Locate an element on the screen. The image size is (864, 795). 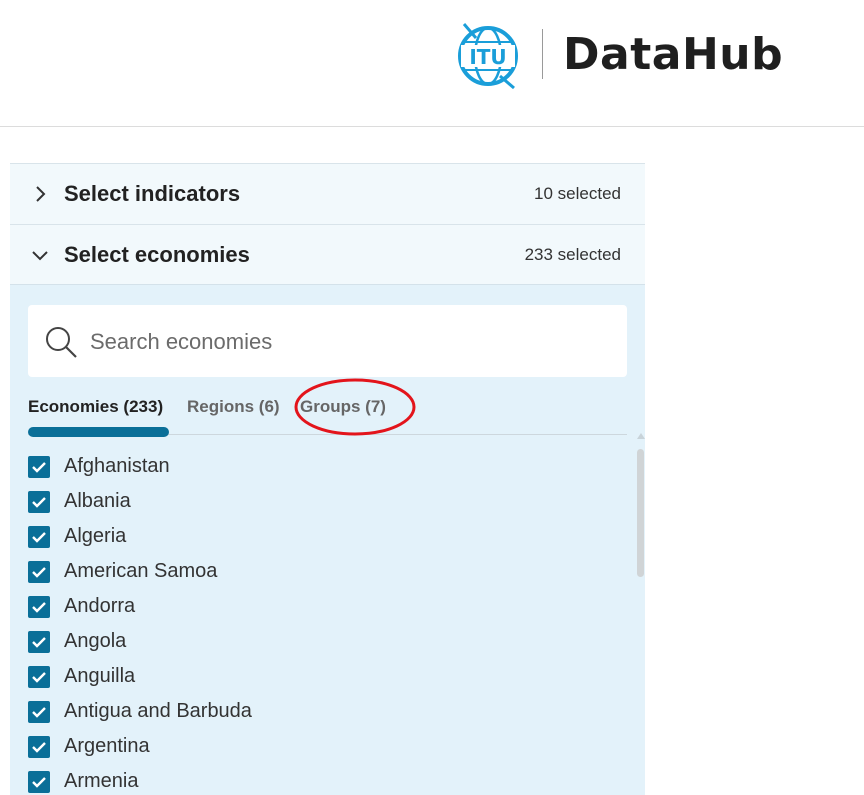
scroll-up-arrow-icon is located at coordinates (641, 436).